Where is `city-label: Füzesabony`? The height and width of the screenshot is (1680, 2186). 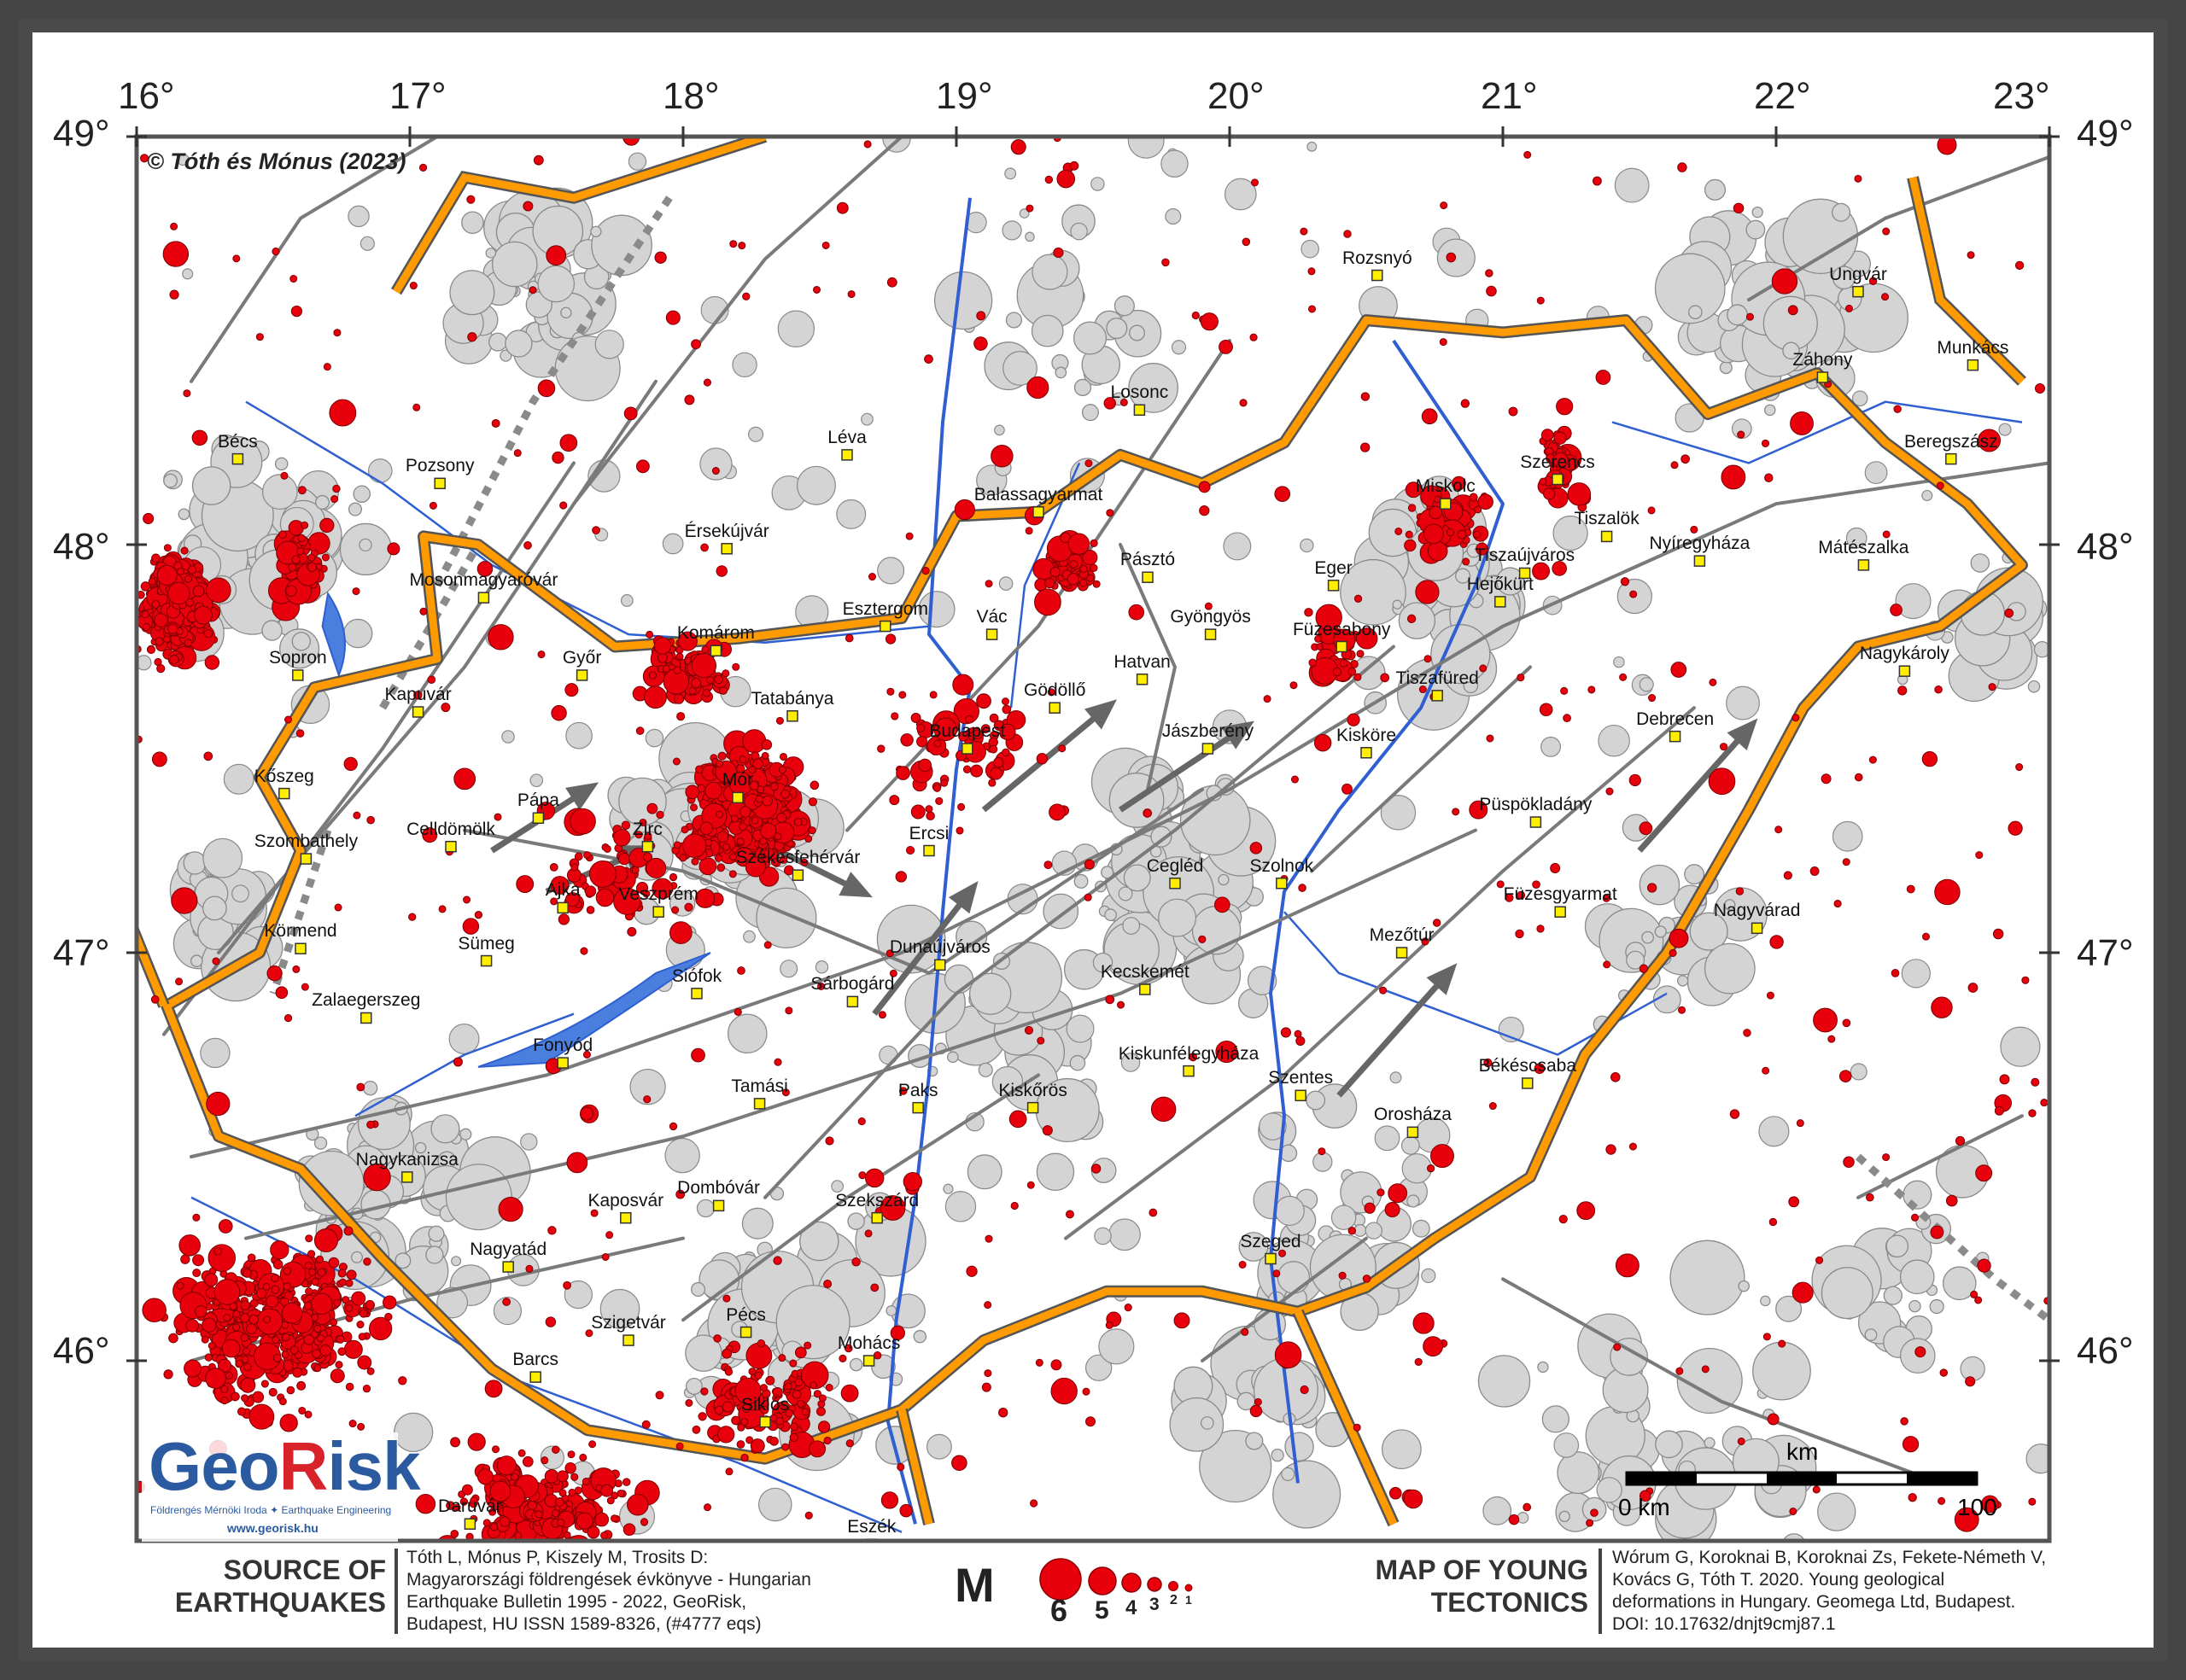
city-label: Füzesabony is located at coordinates (1341, 629).